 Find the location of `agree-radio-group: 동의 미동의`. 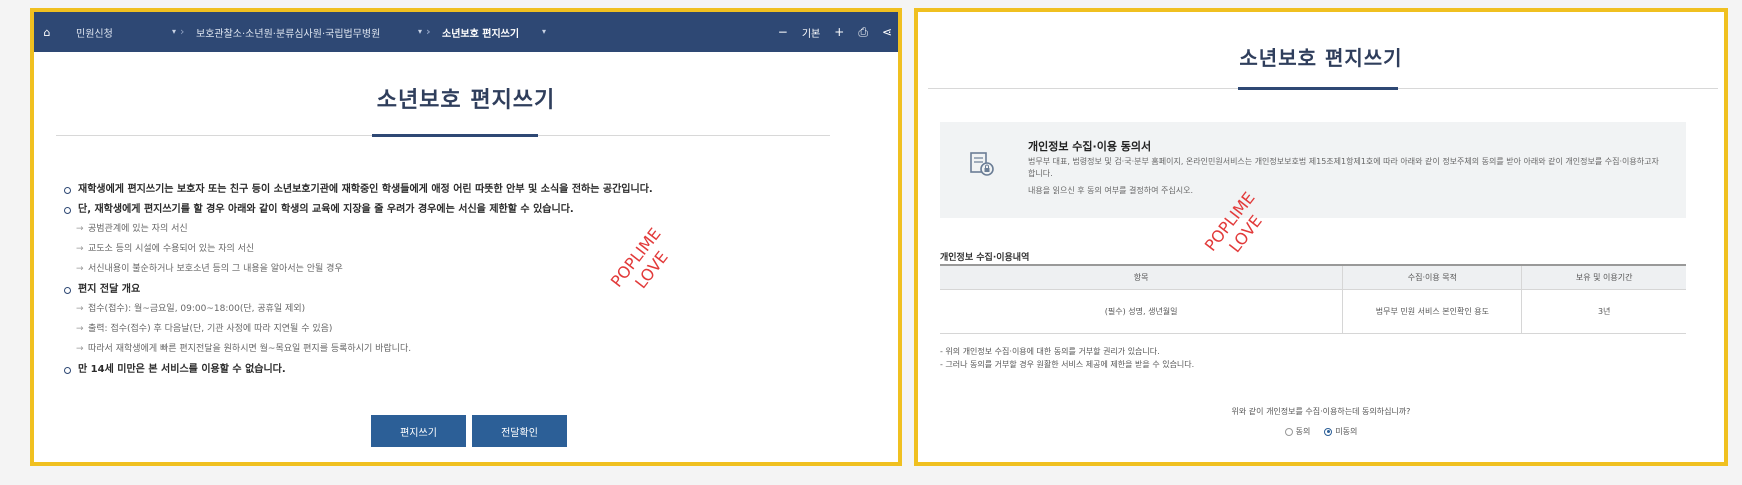

agree-radio-group: 동의 미동의 is located at coordinates (1321, 431).